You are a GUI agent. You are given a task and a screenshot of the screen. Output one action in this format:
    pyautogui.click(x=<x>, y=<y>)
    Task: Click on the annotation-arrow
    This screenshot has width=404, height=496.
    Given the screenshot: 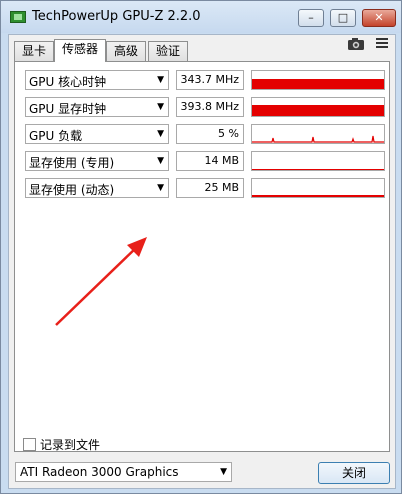 What is the action you would take?
    pyautogui.click(x=101, y=281)
    